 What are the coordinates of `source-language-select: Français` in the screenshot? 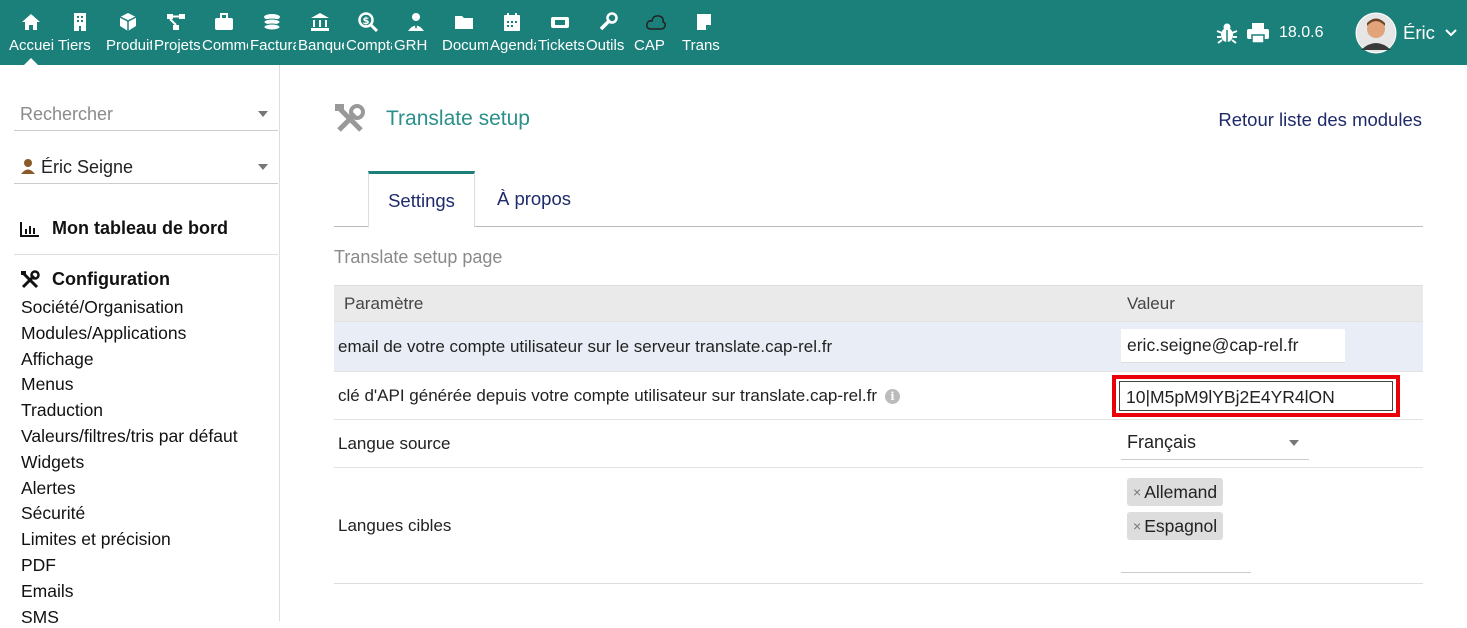 It's located at (1215, 442).